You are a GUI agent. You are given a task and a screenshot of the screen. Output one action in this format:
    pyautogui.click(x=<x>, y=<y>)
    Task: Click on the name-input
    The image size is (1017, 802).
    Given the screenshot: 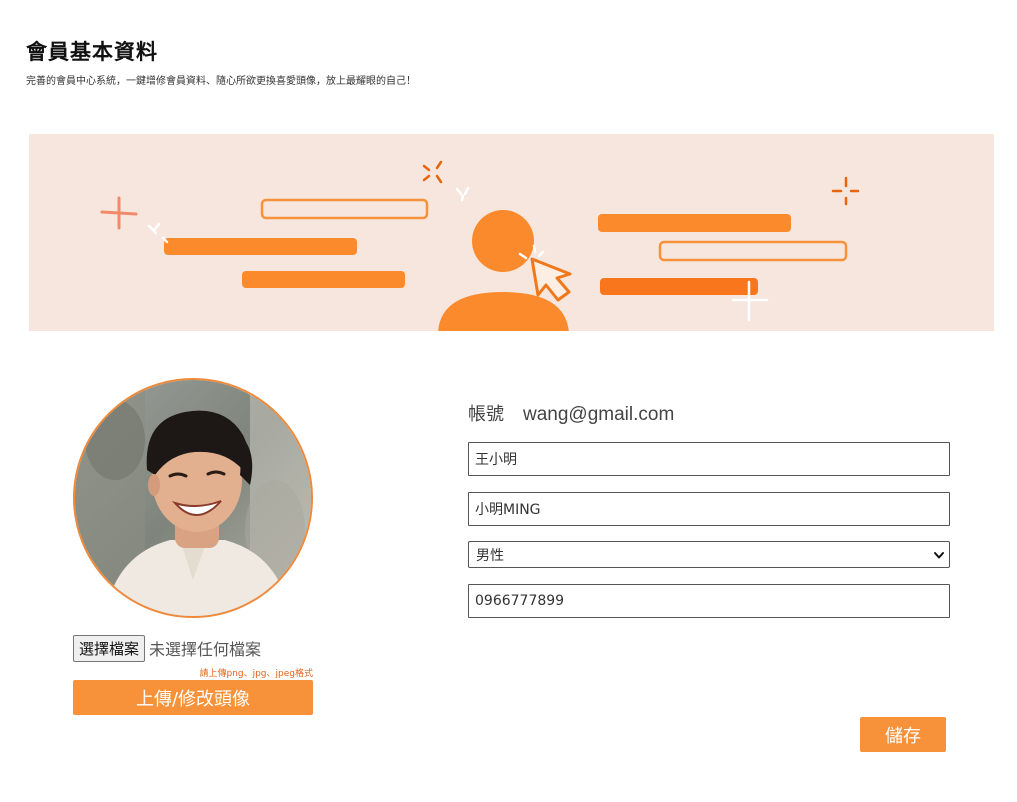 What is the action you would take?
    pyautogui.click(x=709, y=459)
    